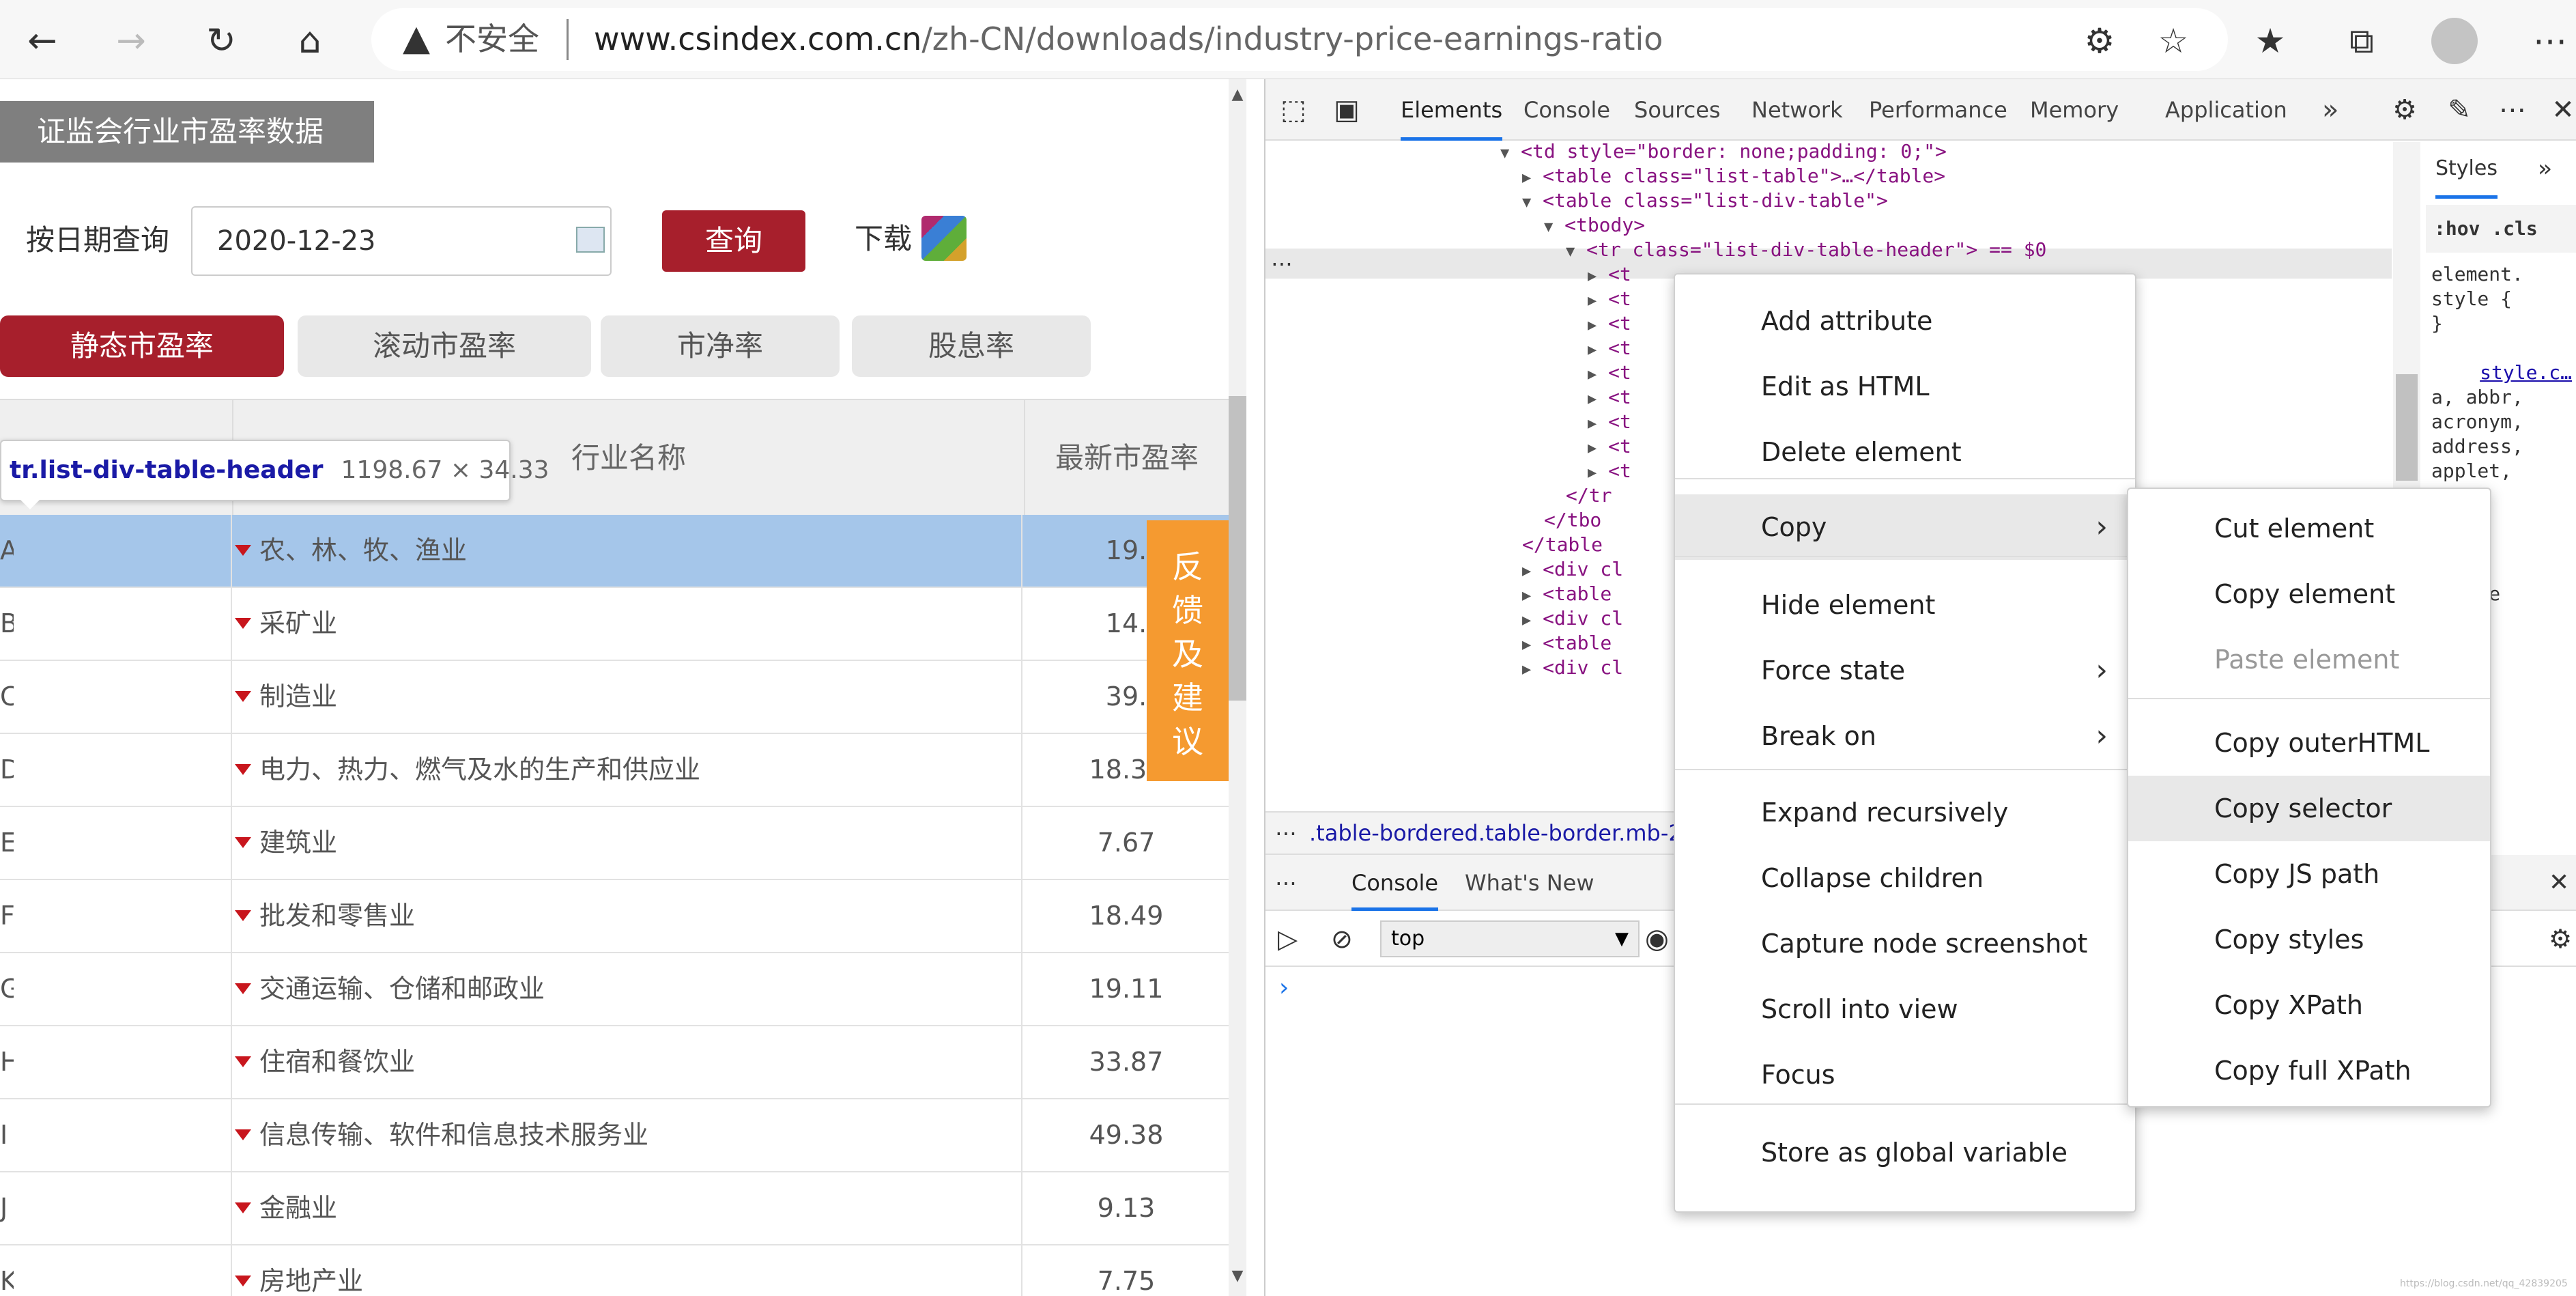 This screenshot has height=1296, width=2576. Describe the element at coordinates (298, 697) in the screenshot. I see `industry-name: 制造业` at that location.